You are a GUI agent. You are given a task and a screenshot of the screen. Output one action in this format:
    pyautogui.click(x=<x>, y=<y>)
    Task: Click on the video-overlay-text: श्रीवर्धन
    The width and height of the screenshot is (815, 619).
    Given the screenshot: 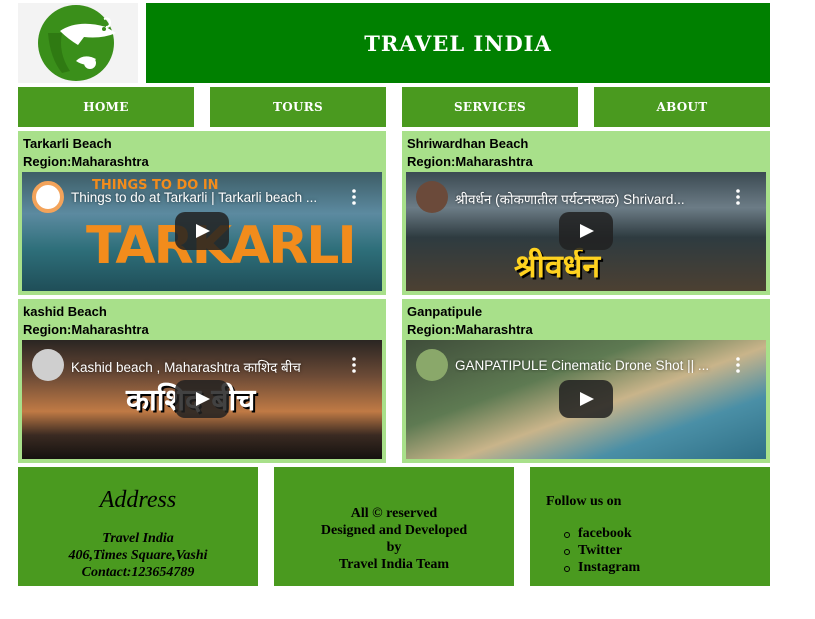 What is the action you would take?
    pyautogui.click(x=557, y=266)
    